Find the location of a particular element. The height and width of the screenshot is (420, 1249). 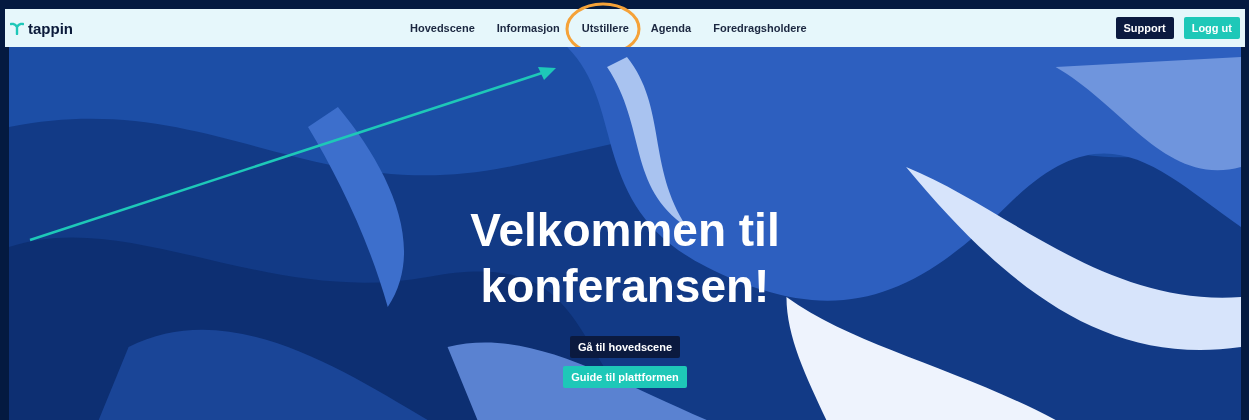

nav-link: Informasjon is located at coordinates (528, 28).